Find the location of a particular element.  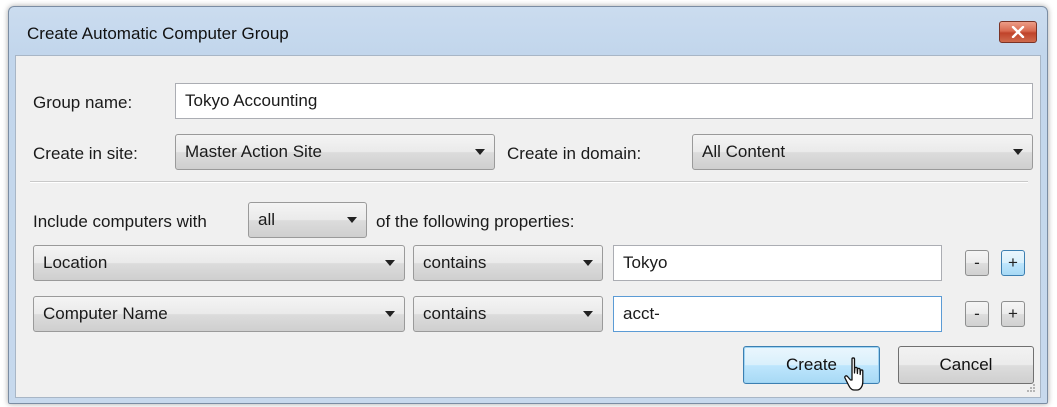

create-in-domain-value: All Content is located at coordinates (744, 151).